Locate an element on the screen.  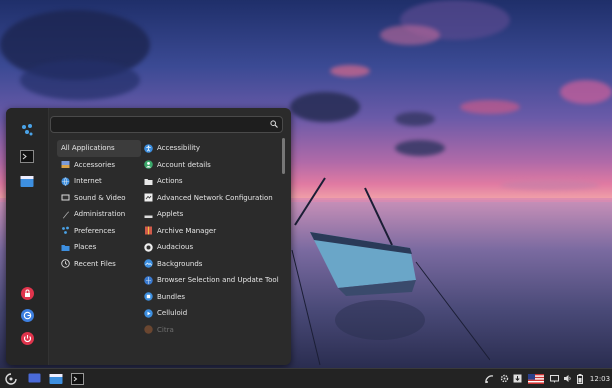
app-label: Audacious is located at coordinates (175, 247).